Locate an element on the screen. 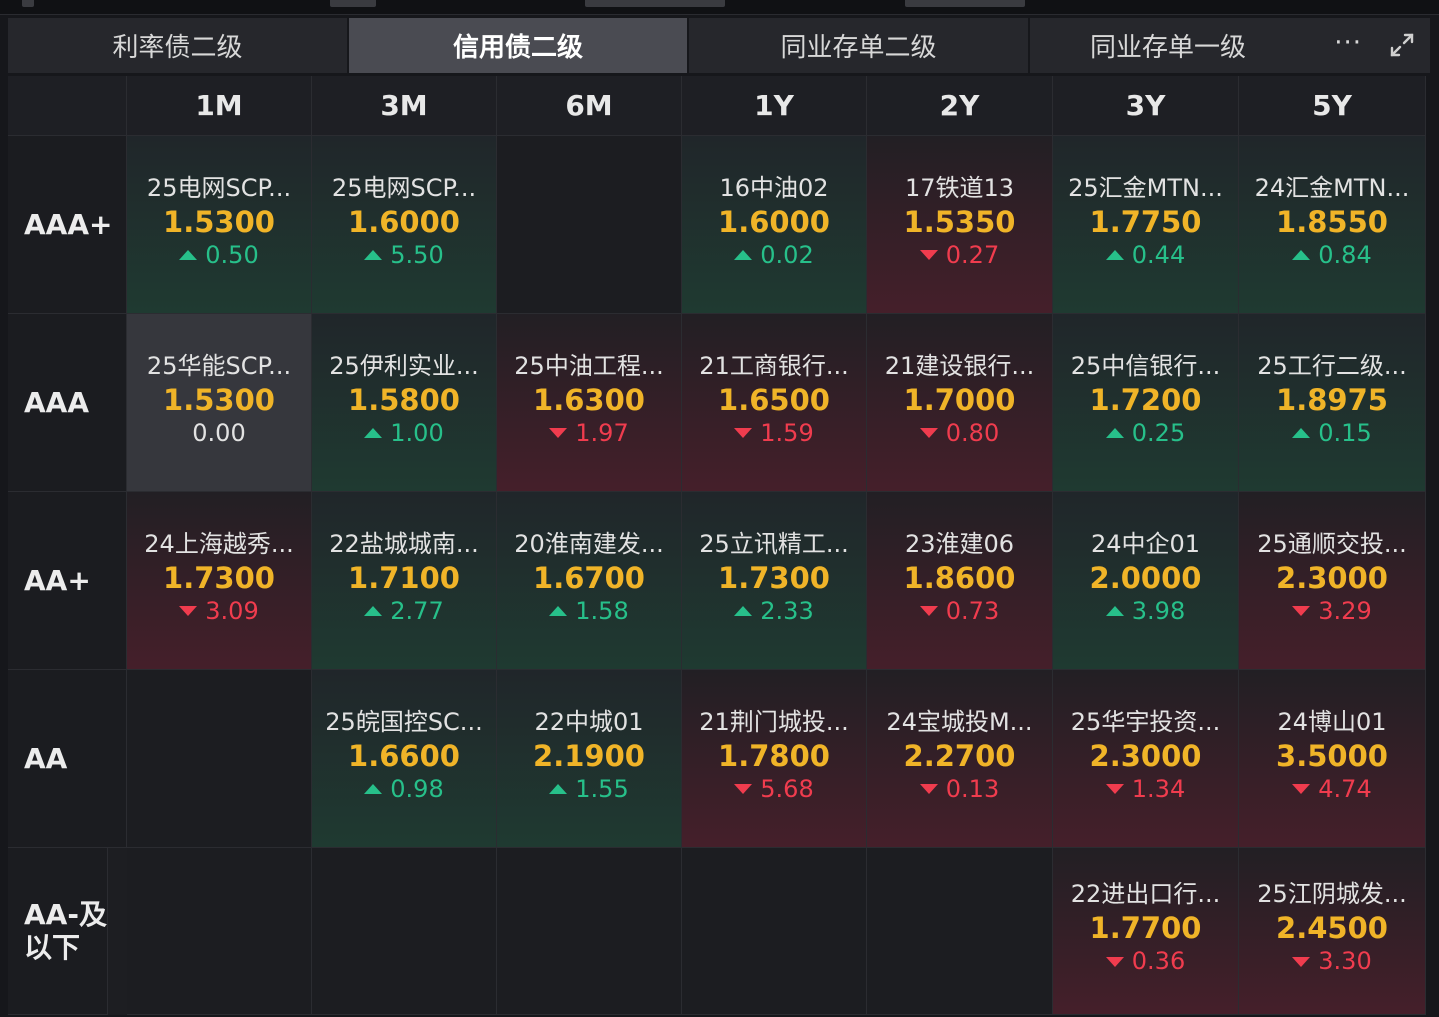 The height and width of the screenshot is (1017, 1439). rating-label: AA-及以下 is located at coordinates (58, 931).